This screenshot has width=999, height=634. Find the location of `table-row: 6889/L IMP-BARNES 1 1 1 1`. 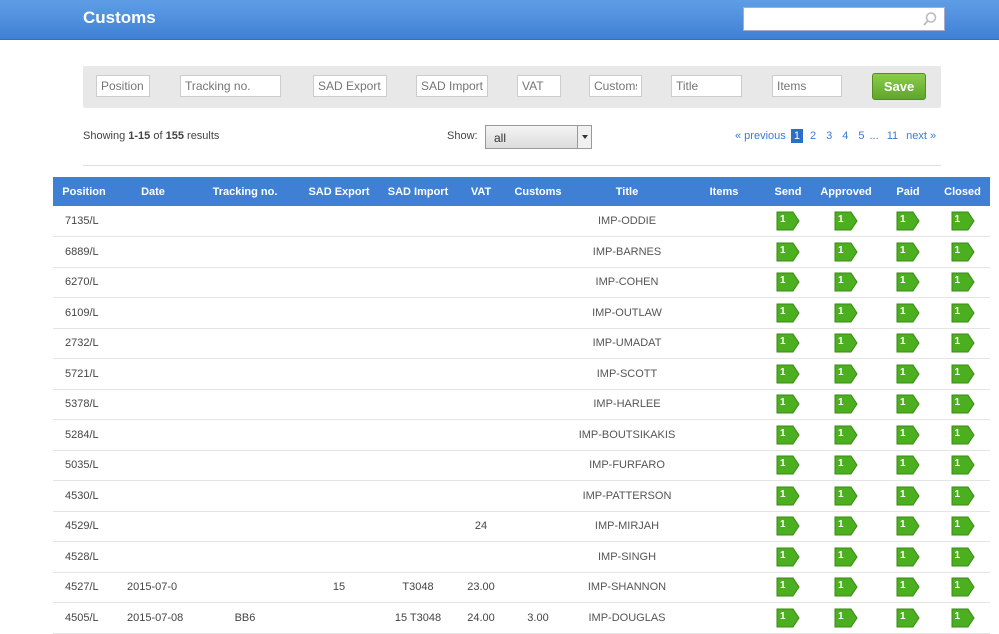

table-row: 6889/L IMP-BARNES 1 1 1 1 is located at coordinates (521, 252).